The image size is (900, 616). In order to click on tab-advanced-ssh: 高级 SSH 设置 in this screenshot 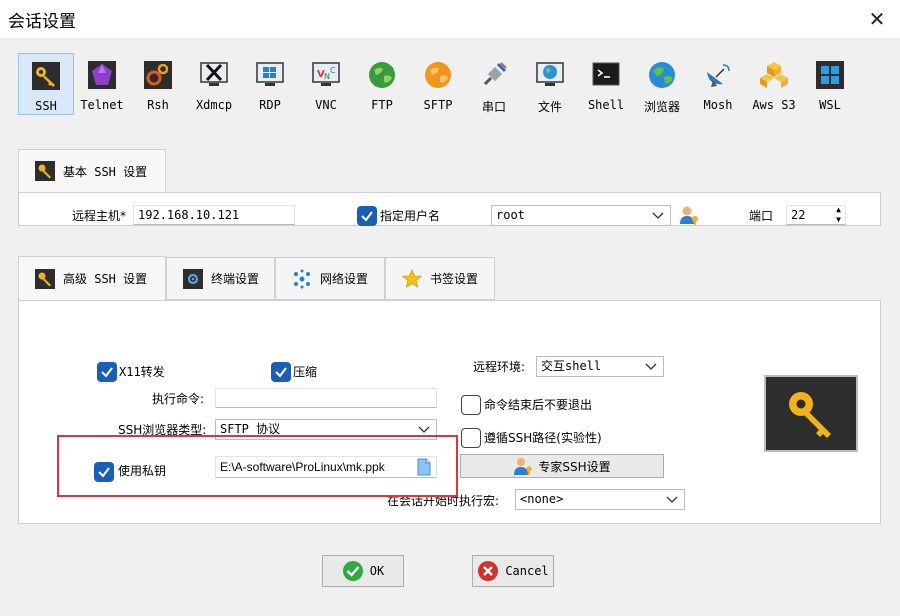, I will do `click(92, 278)`.